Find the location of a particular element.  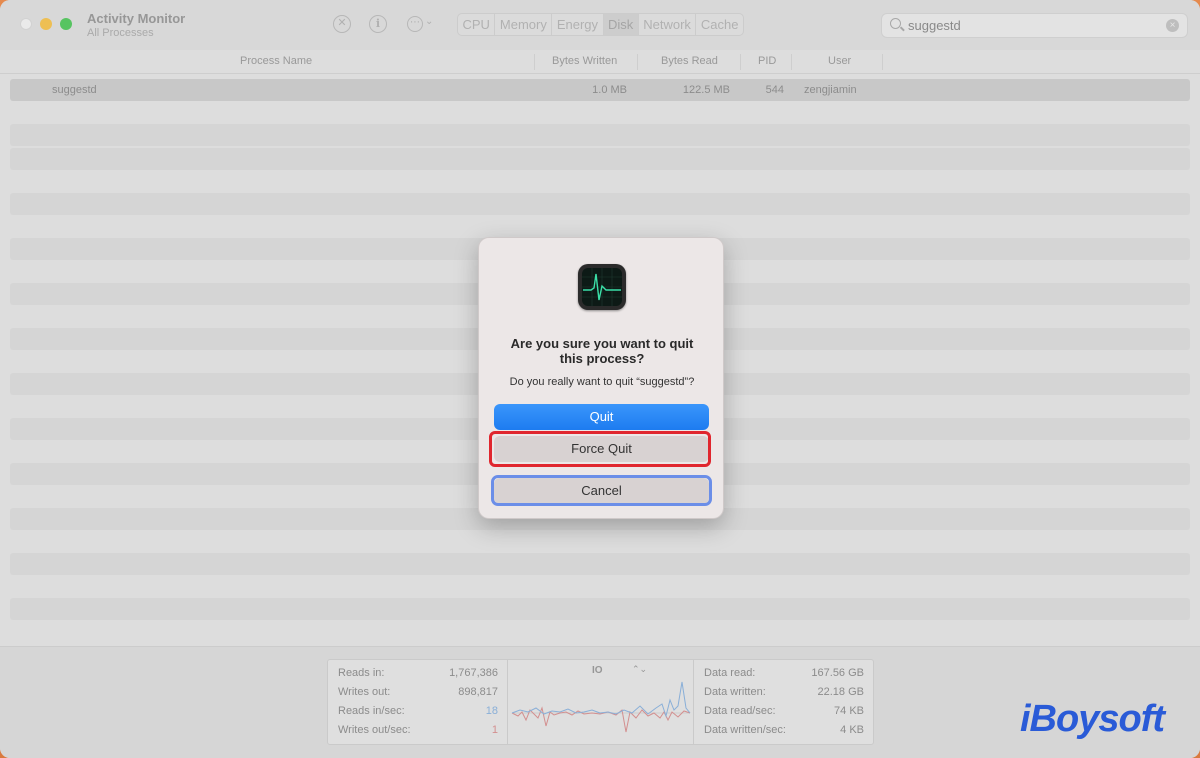

force-quit-highlight is located at coordinates (600, 449).